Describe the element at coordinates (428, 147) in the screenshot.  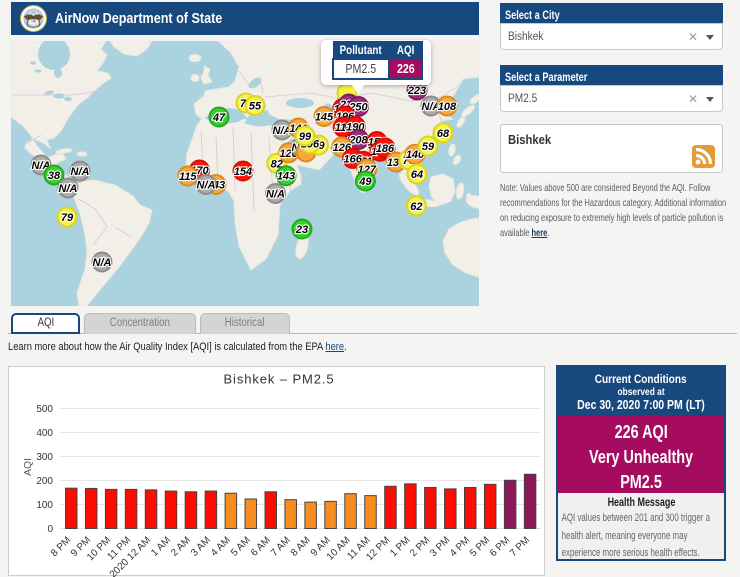
I see `svg-text: 59` at that location.